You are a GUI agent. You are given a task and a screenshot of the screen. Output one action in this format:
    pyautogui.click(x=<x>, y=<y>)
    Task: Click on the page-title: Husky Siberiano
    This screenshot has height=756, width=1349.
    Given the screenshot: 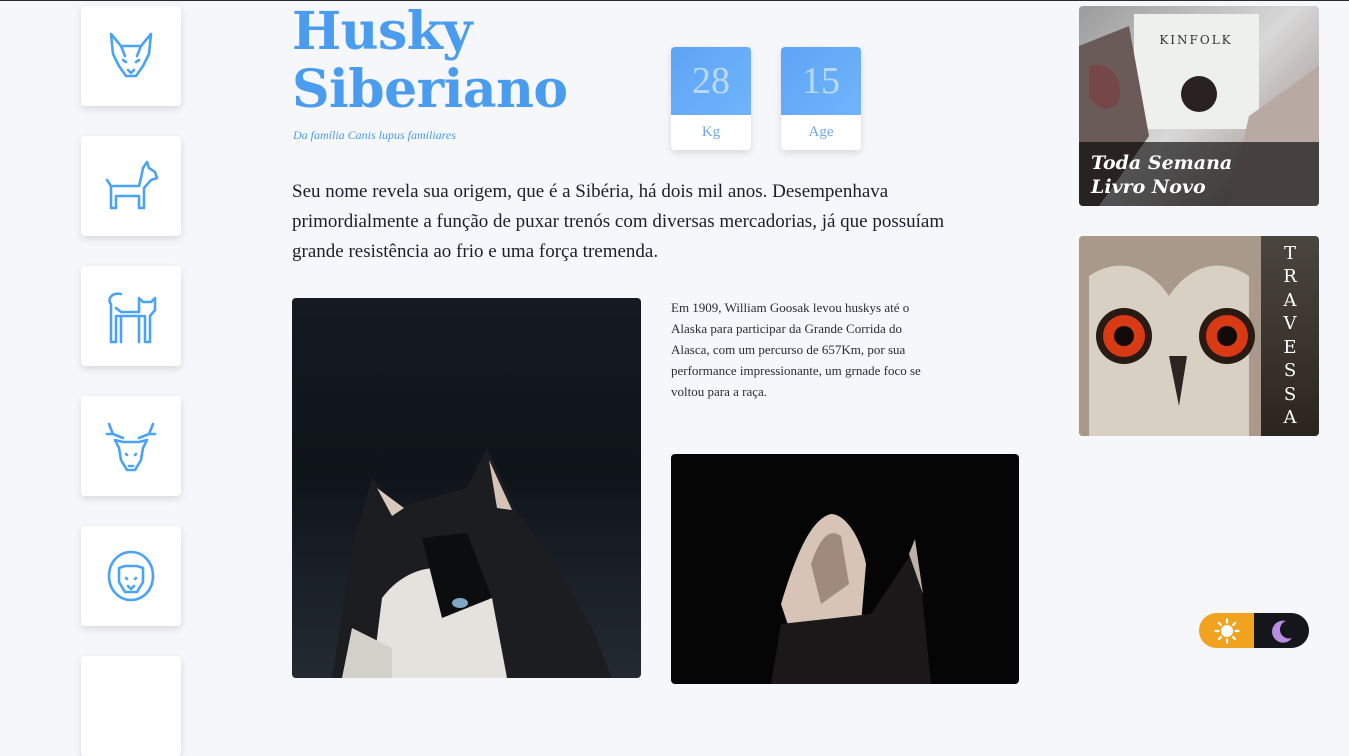 What is the action you would take?
    pyautogui.click(x=430, y=61)
    